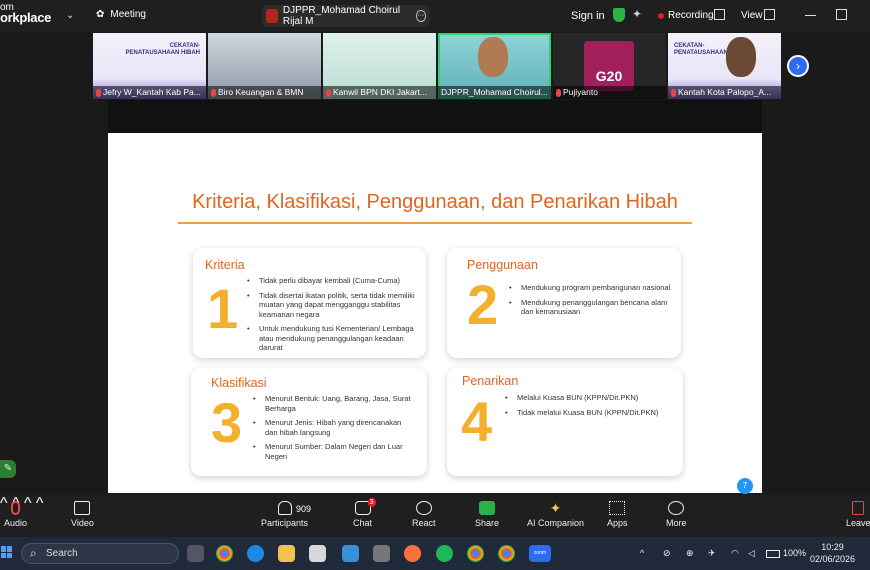  Describe the element at coordinates (667, 553) in the screenshot. I see `tray-app-icon: ⊘` at that location.